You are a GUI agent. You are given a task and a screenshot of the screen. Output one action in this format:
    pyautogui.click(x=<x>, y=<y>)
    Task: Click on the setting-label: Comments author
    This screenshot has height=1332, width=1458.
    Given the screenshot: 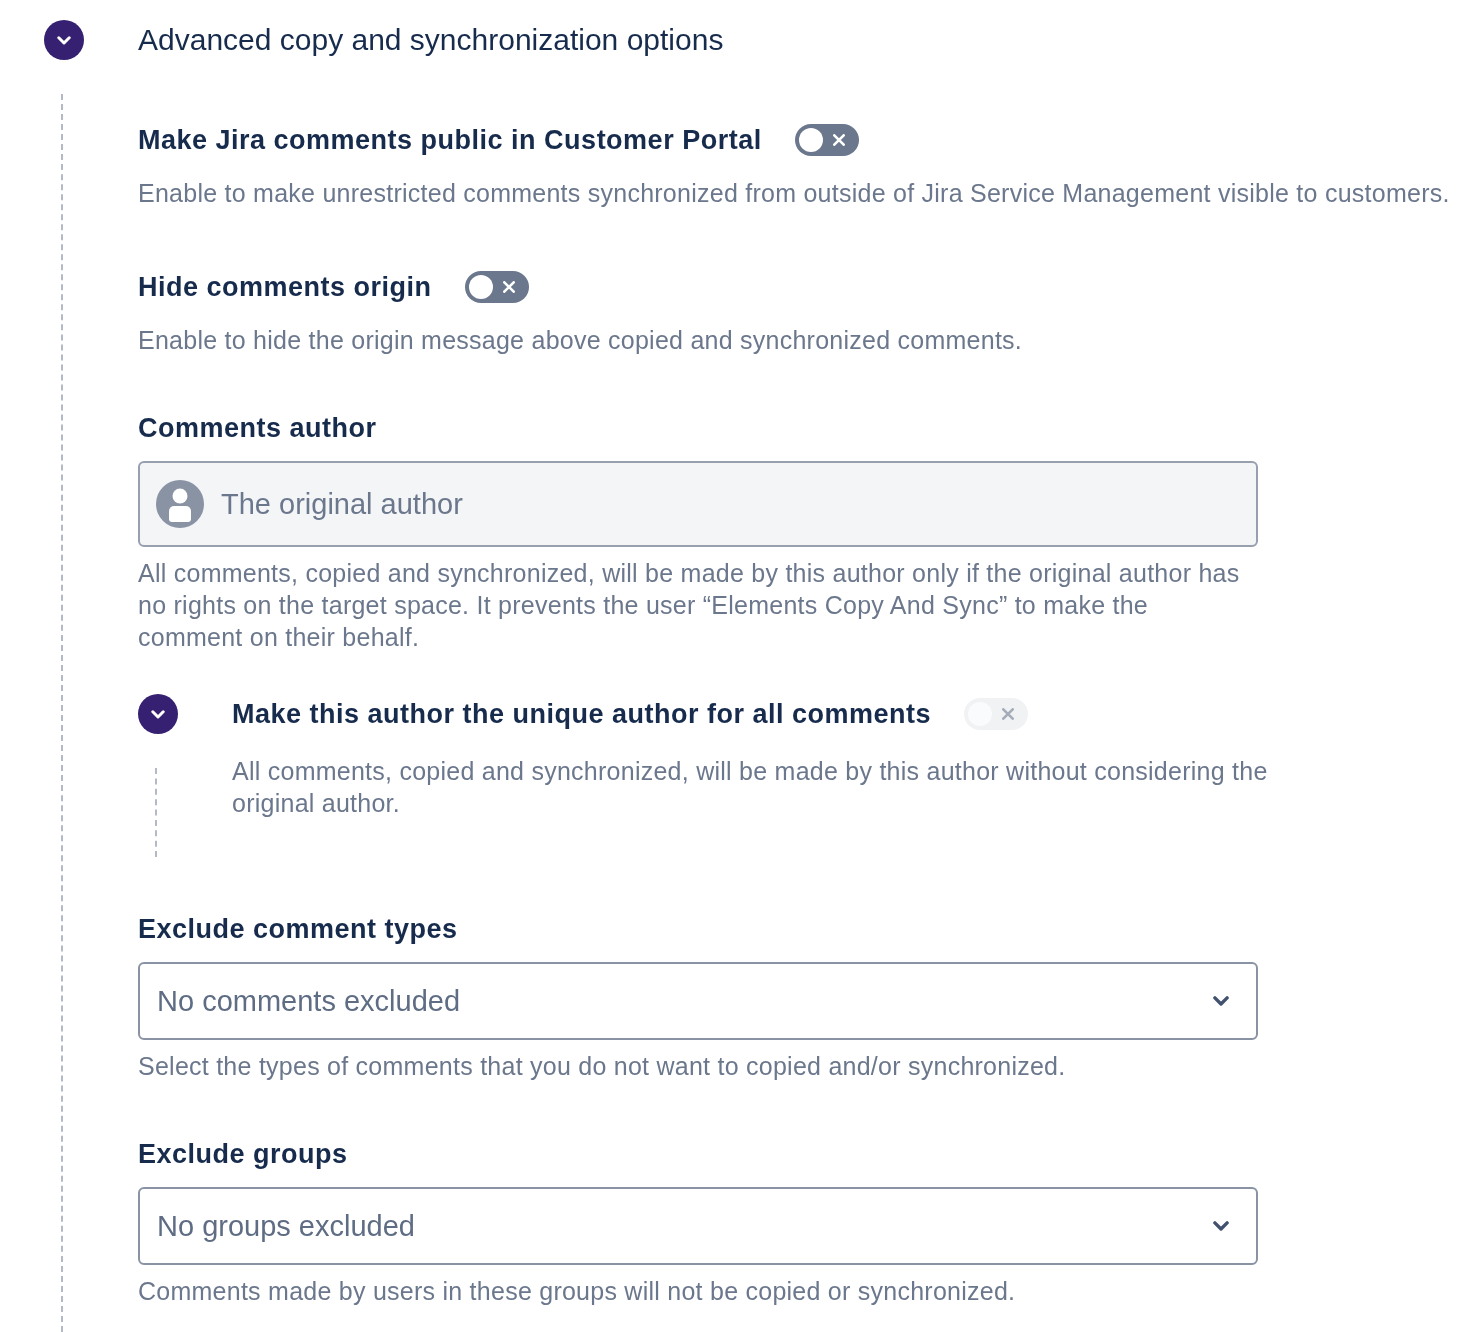 What is the action you would take?
    pyautogui.click(x=257, y=428)
    